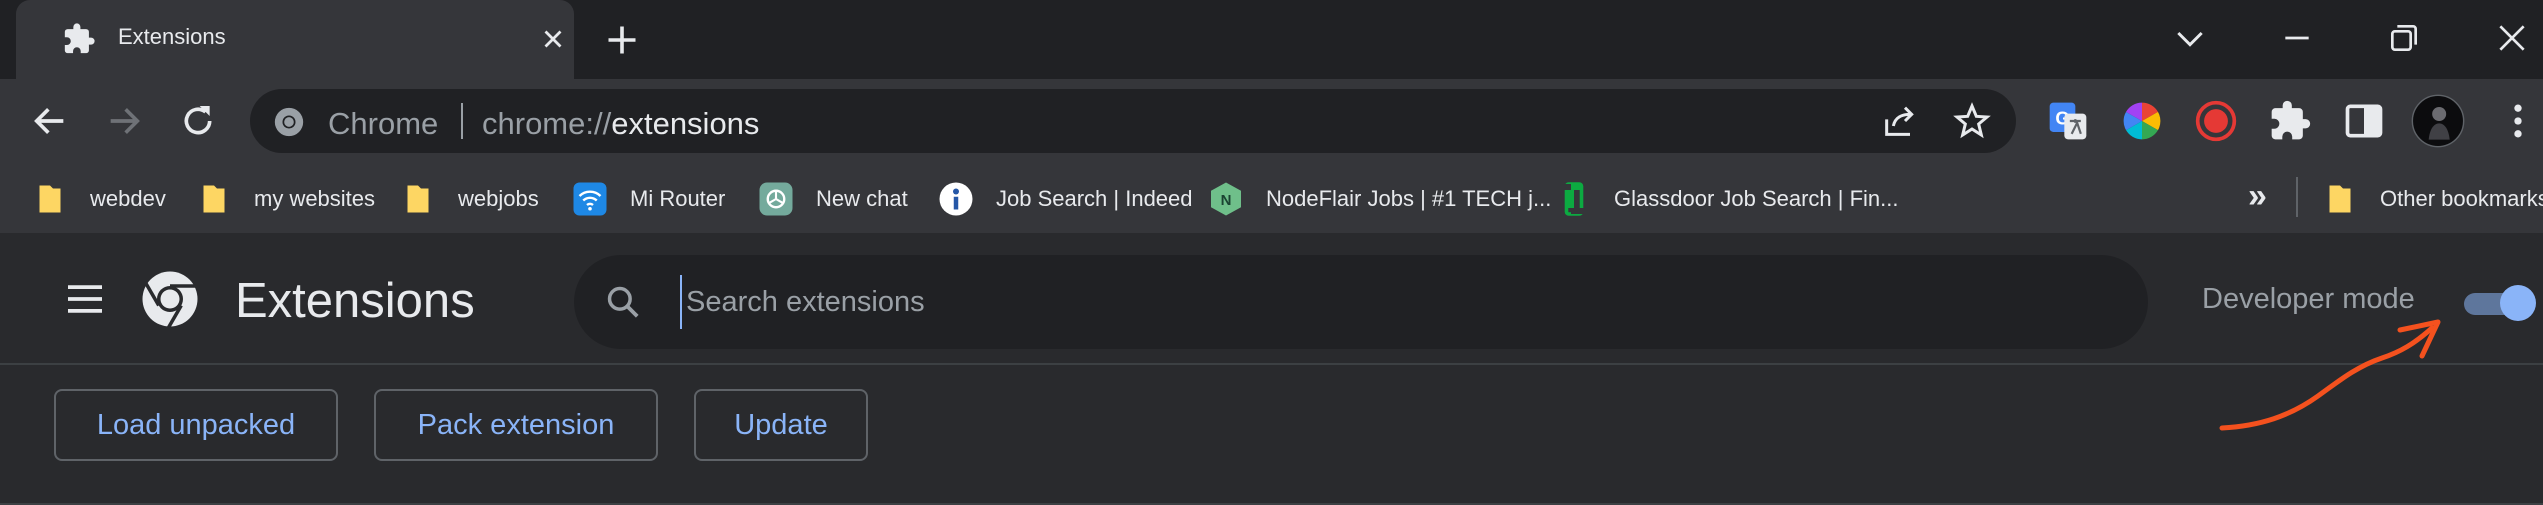 The width and height of the screenshot is (2543, 505). I want to click on update-button: Update, so click(781, 425).